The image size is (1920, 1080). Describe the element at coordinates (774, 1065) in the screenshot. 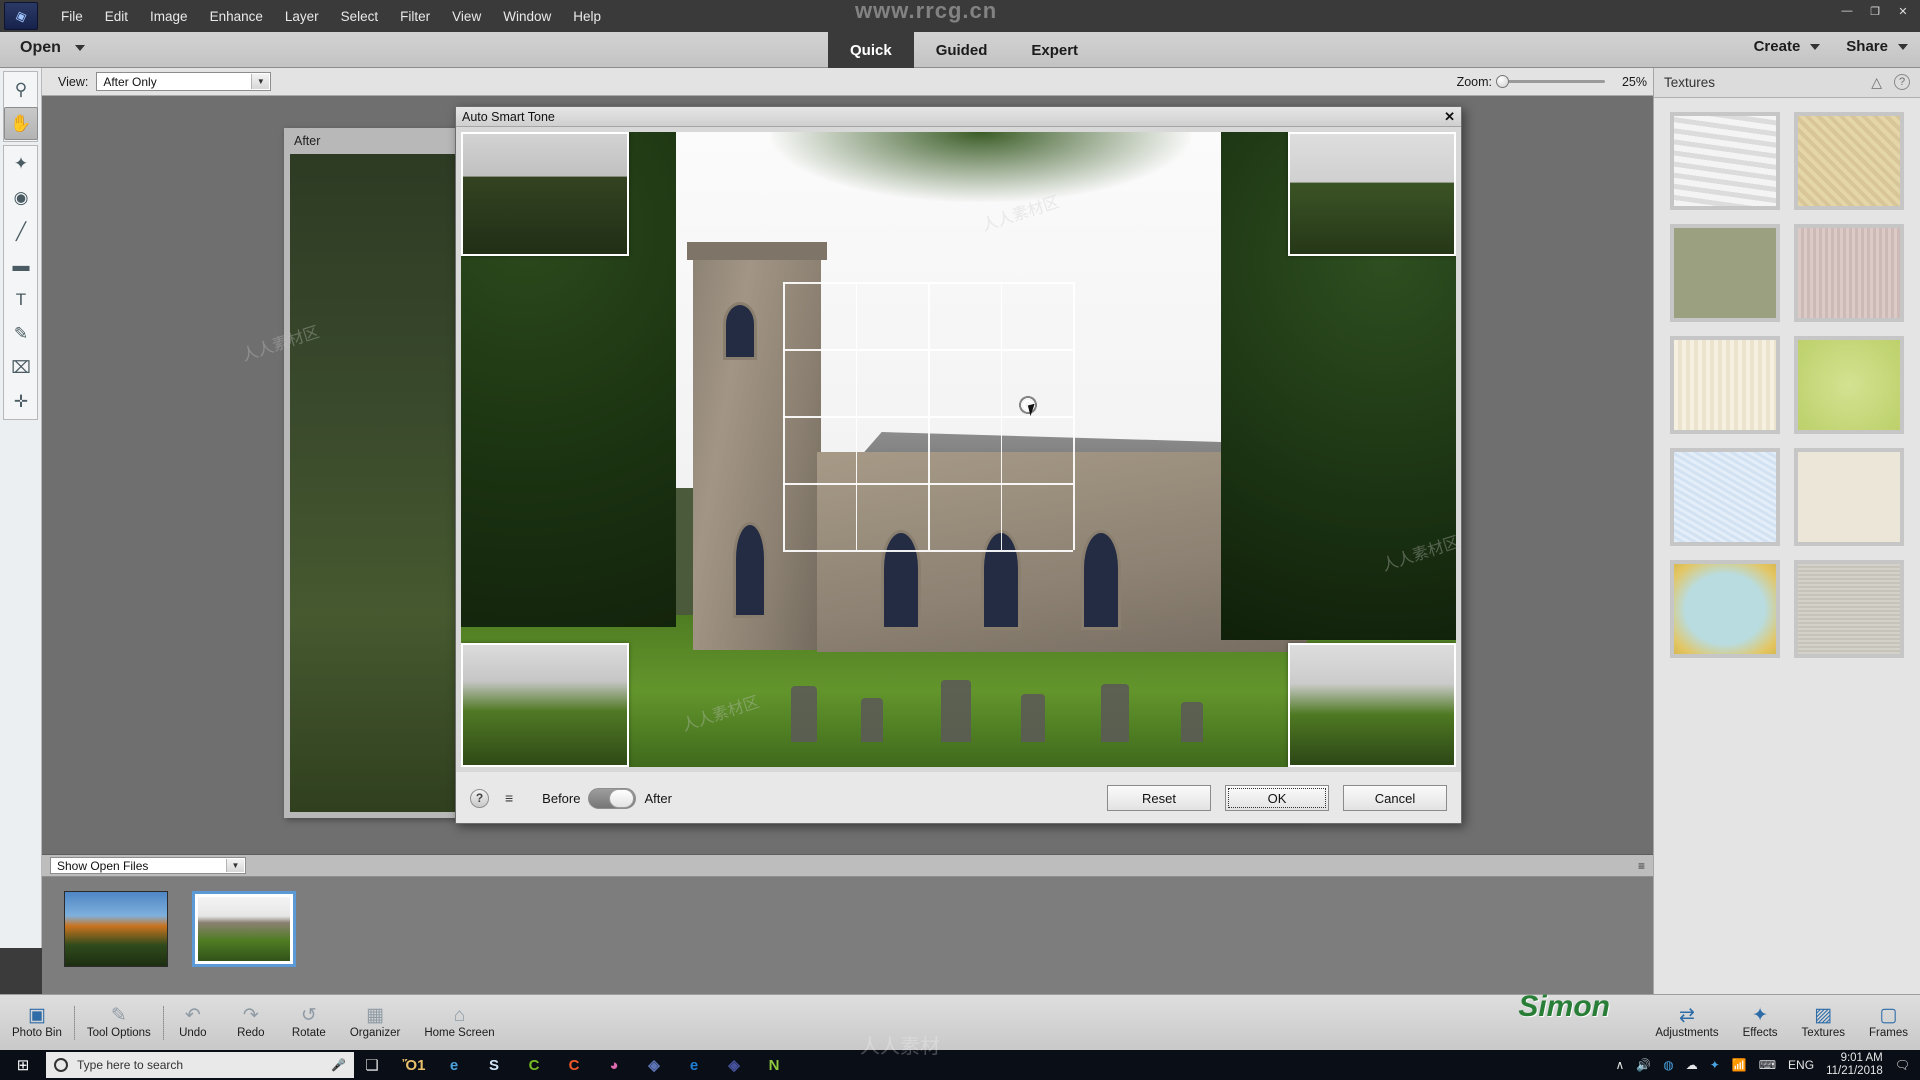

I see `nvidia-icon: N` at that location.